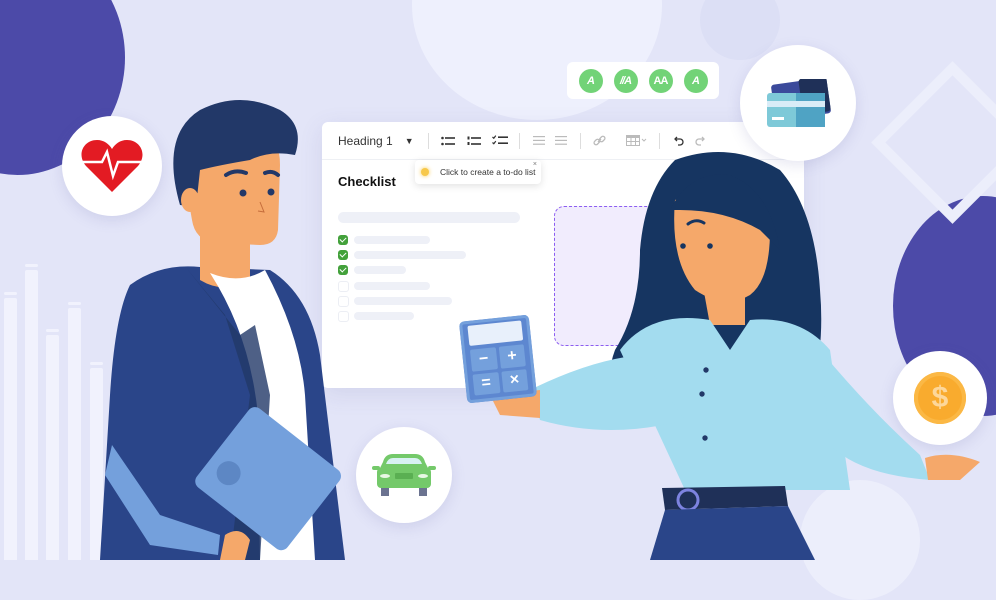 This screenshot has height=600, width=996. I want to click on bulleted-list-button, so click(448, 141).